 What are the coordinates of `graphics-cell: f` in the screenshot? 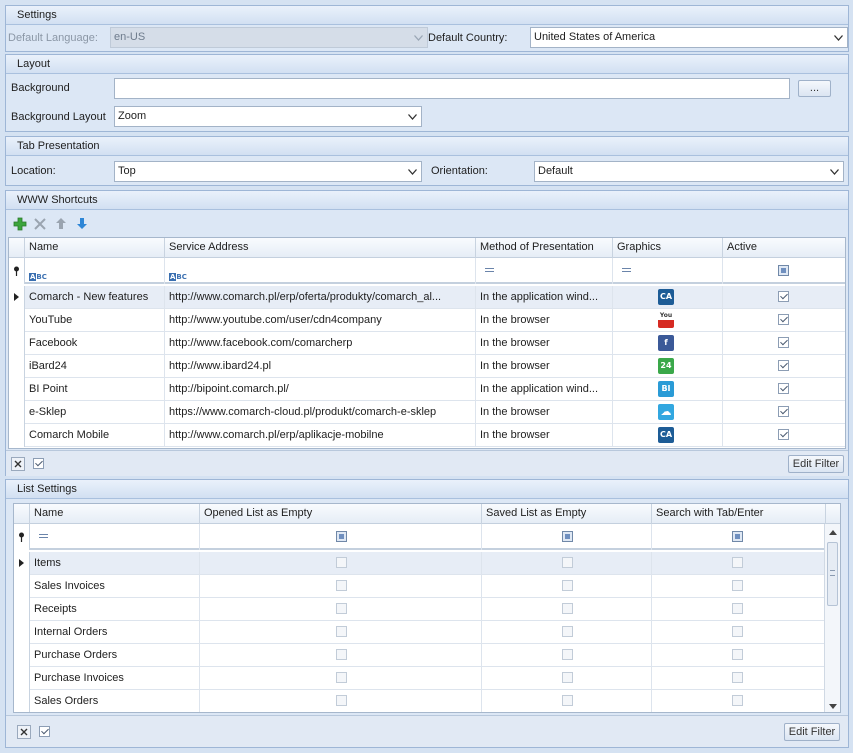 It's located at (668, 343).